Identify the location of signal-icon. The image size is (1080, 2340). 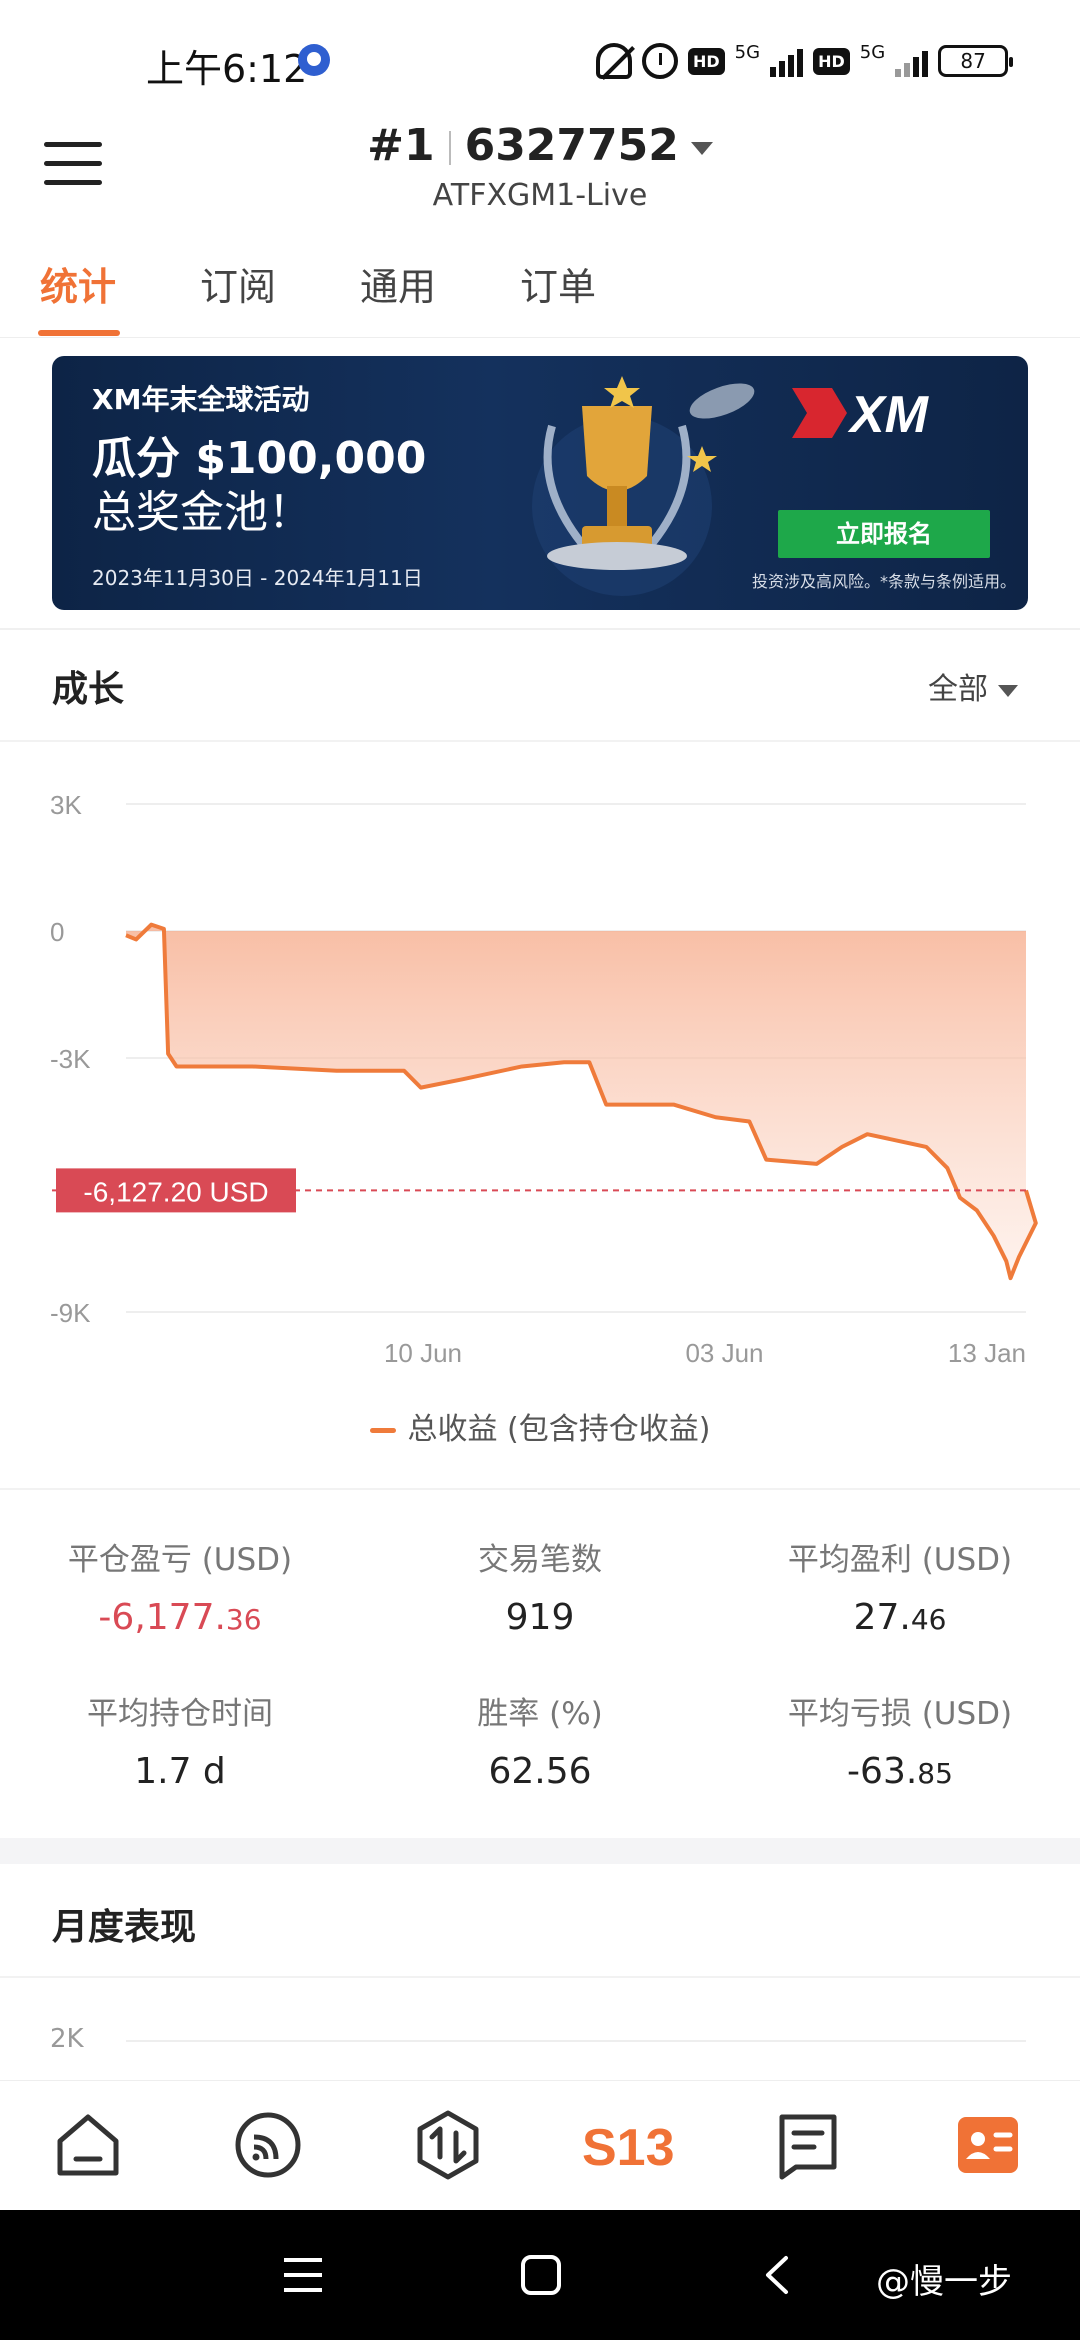
(787, 61).